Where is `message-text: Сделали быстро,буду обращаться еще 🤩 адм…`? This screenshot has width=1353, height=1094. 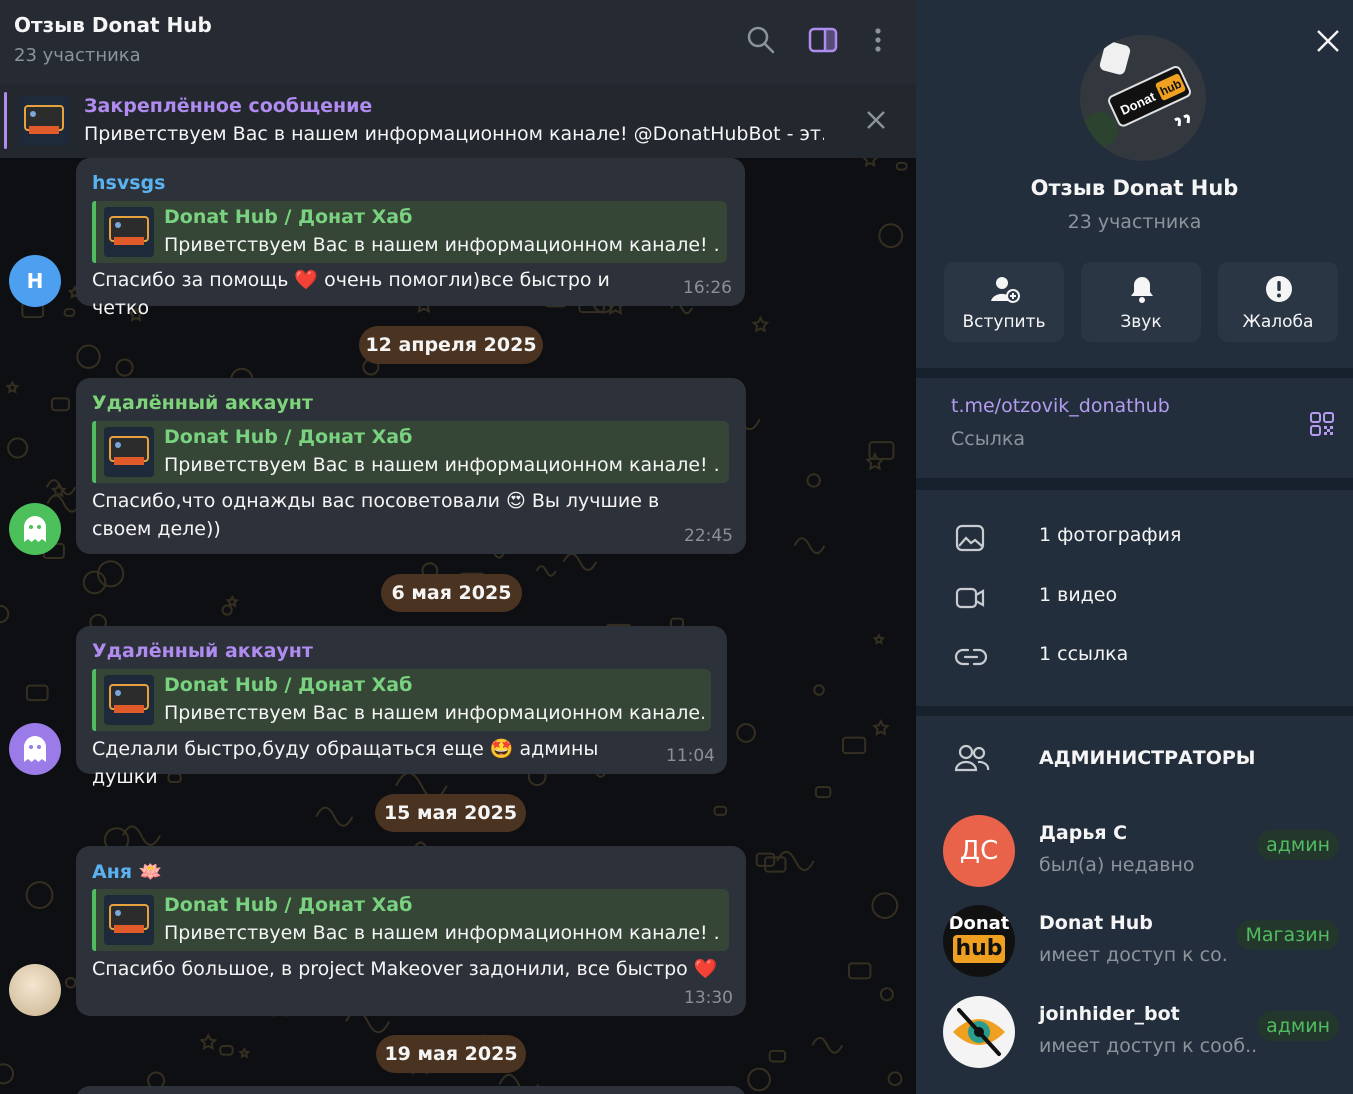 message-text: Сделали быстро,буду обращаться еще 🤩 адм… is located at coordinates (345, 763).